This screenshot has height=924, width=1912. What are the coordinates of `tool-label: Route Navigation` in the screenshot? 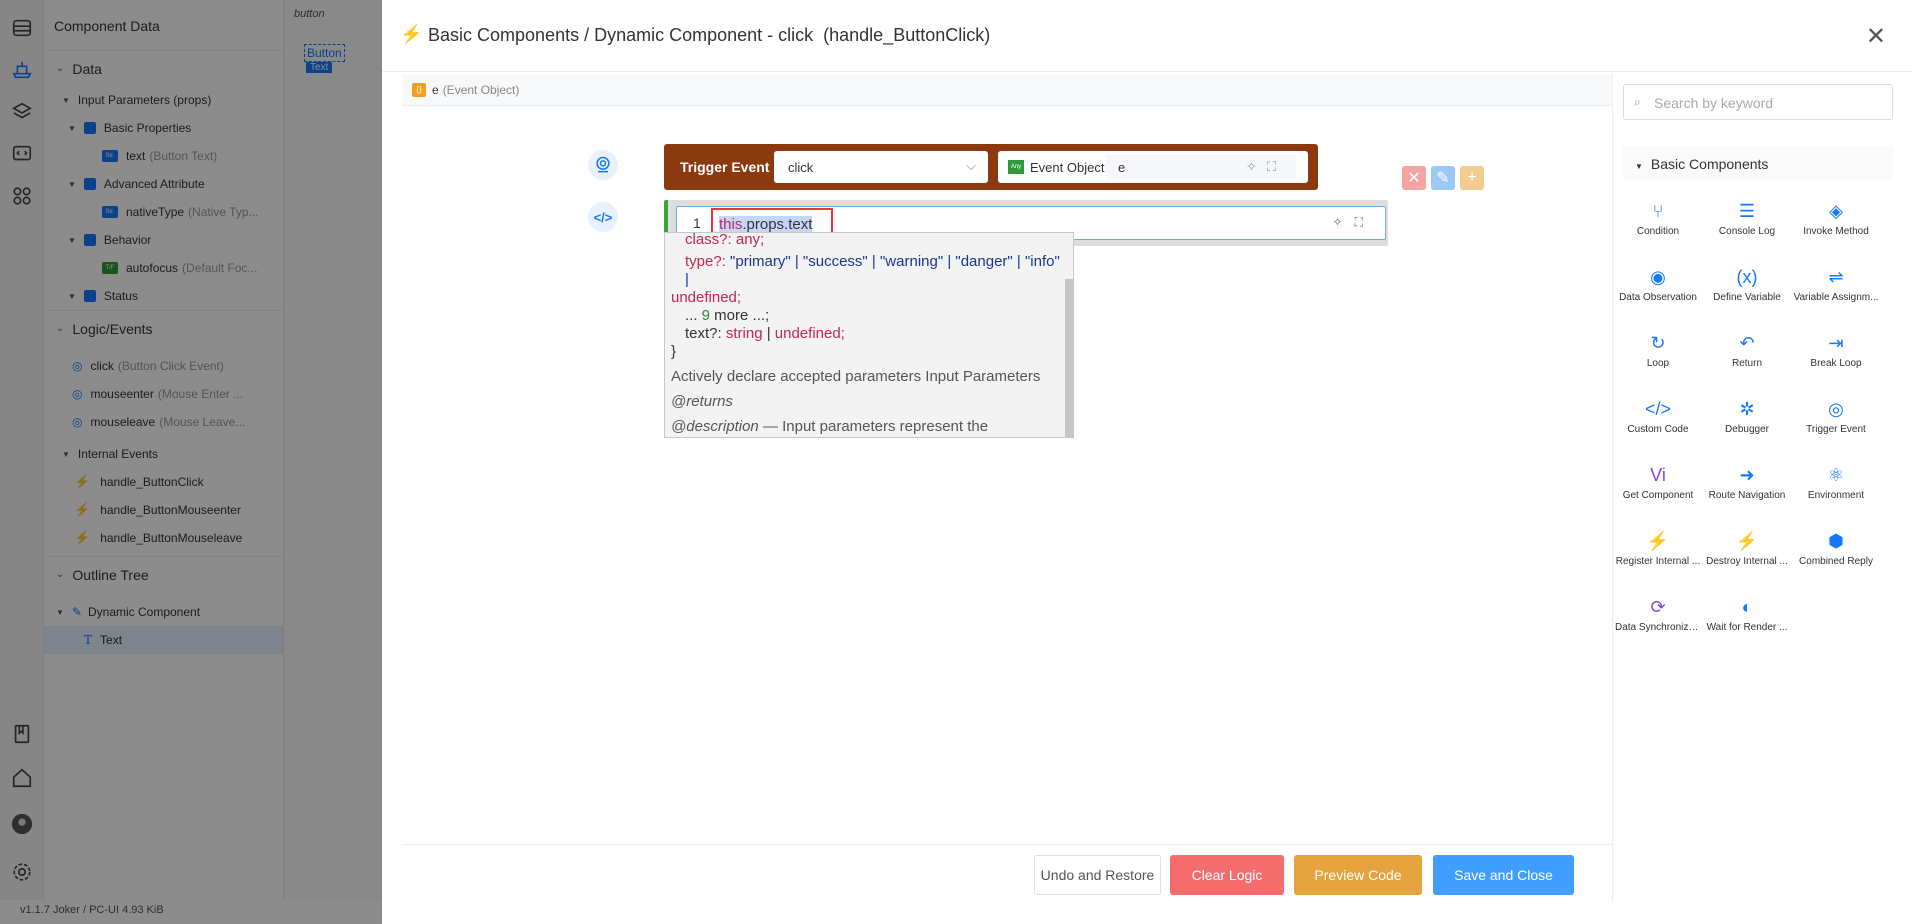 It's located at (1747, 495).